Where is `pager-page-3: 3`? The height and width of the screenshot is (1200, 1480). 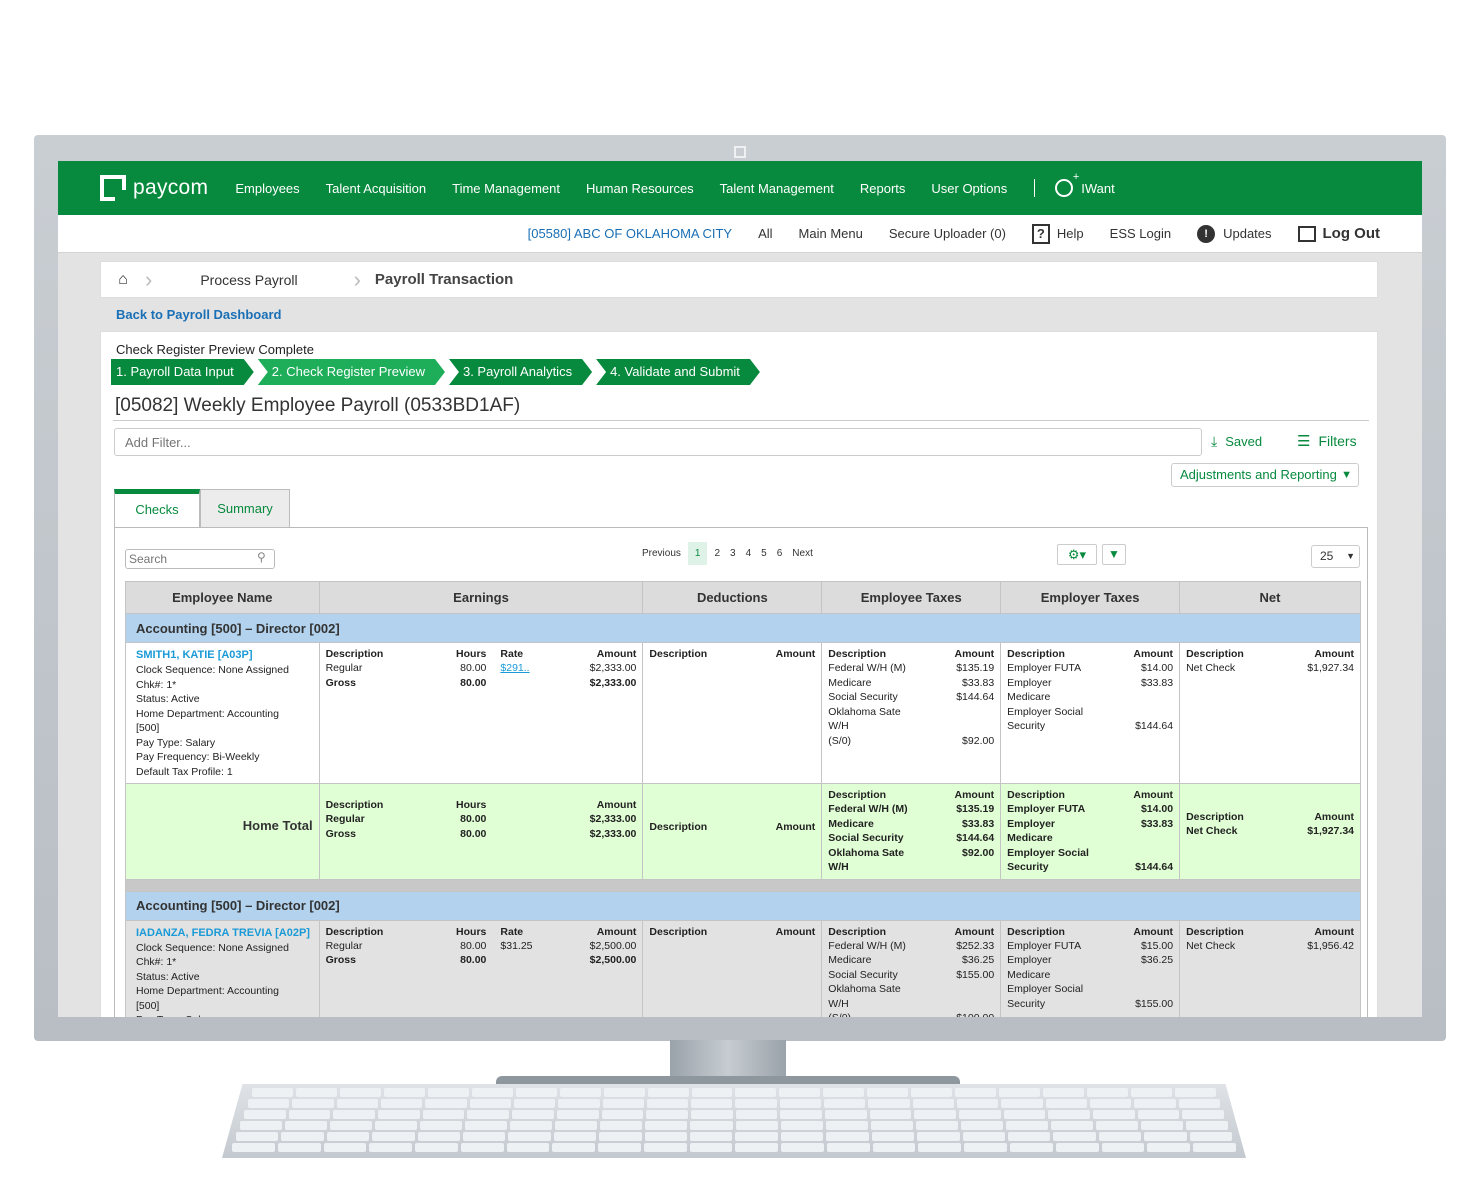 pager-page-3: 3 is located at coordinates (733, 553).